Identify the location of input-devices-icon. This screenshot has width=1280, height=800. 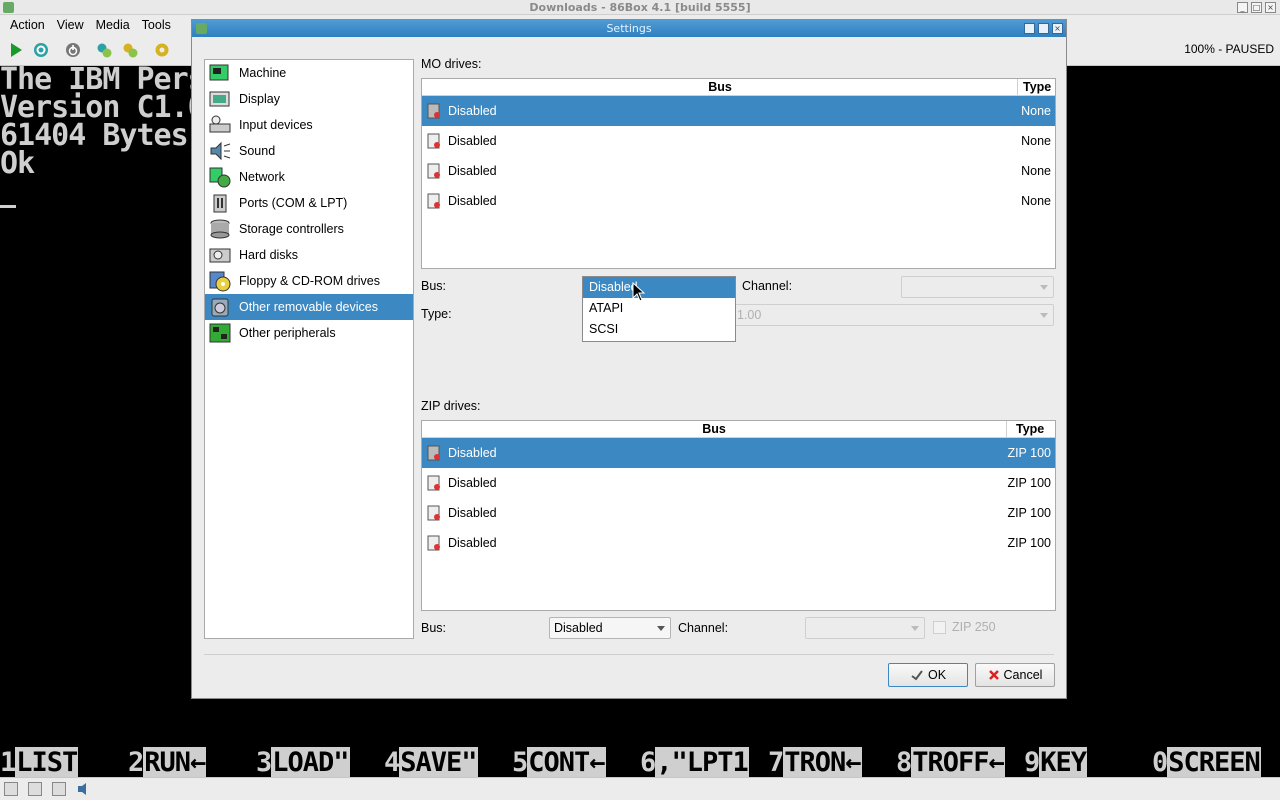
(220, 124).